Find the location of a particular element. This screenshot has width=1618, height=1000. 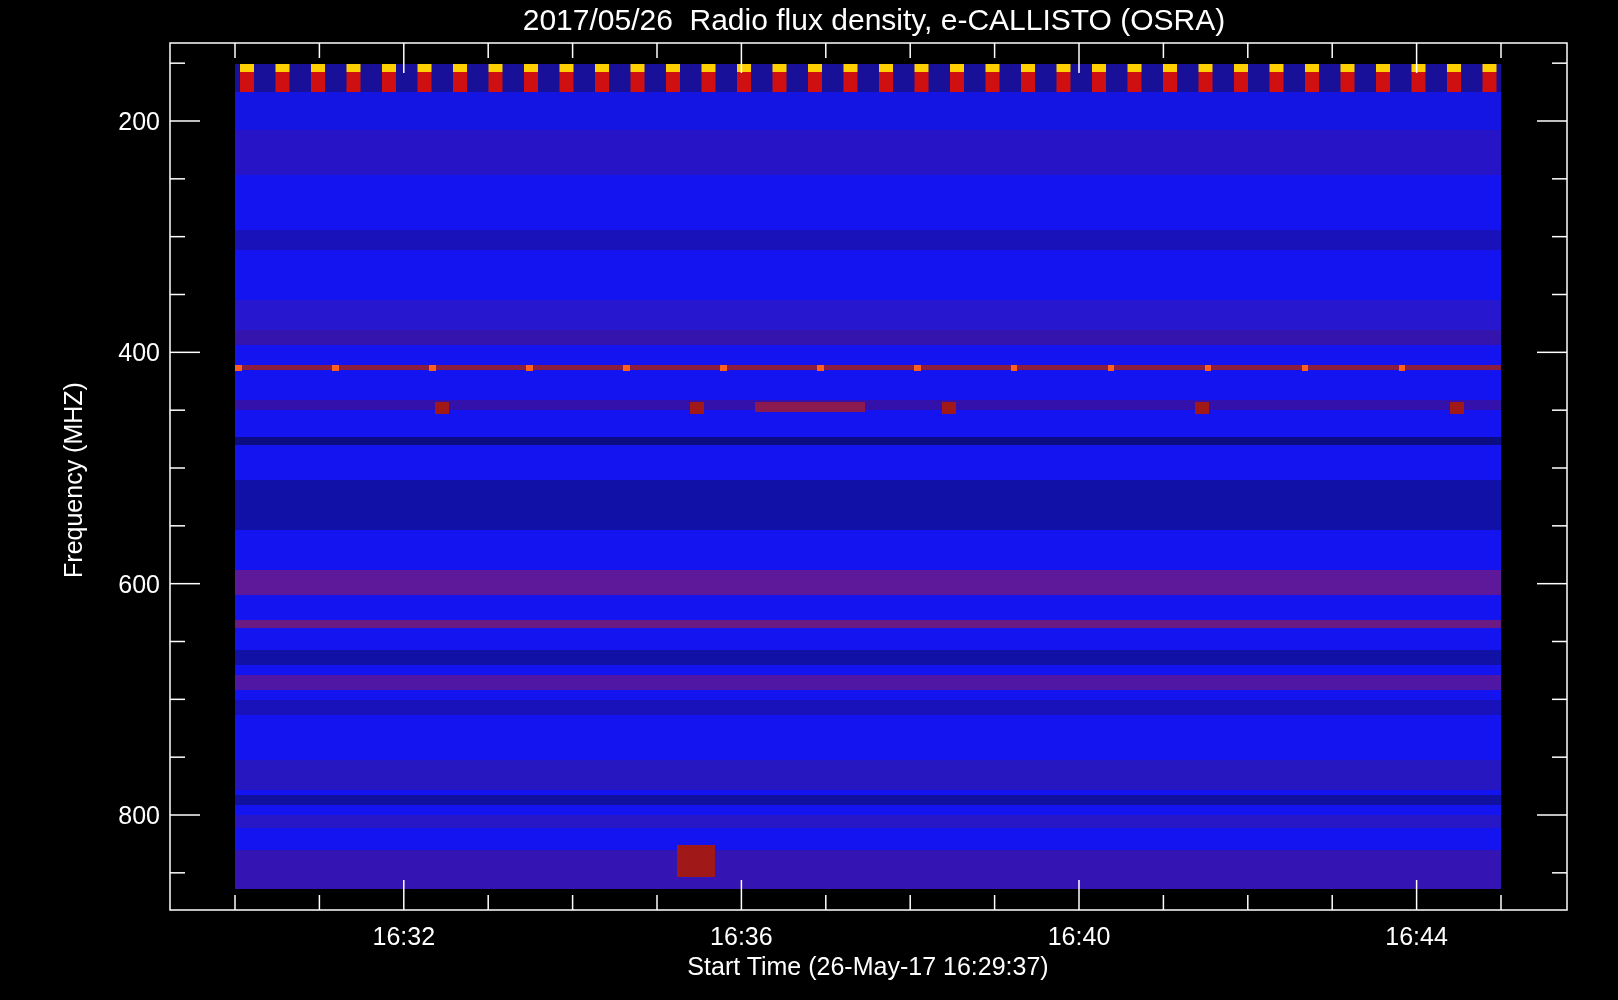

y-tick-label: 200 is located at coordinates (139, 121).